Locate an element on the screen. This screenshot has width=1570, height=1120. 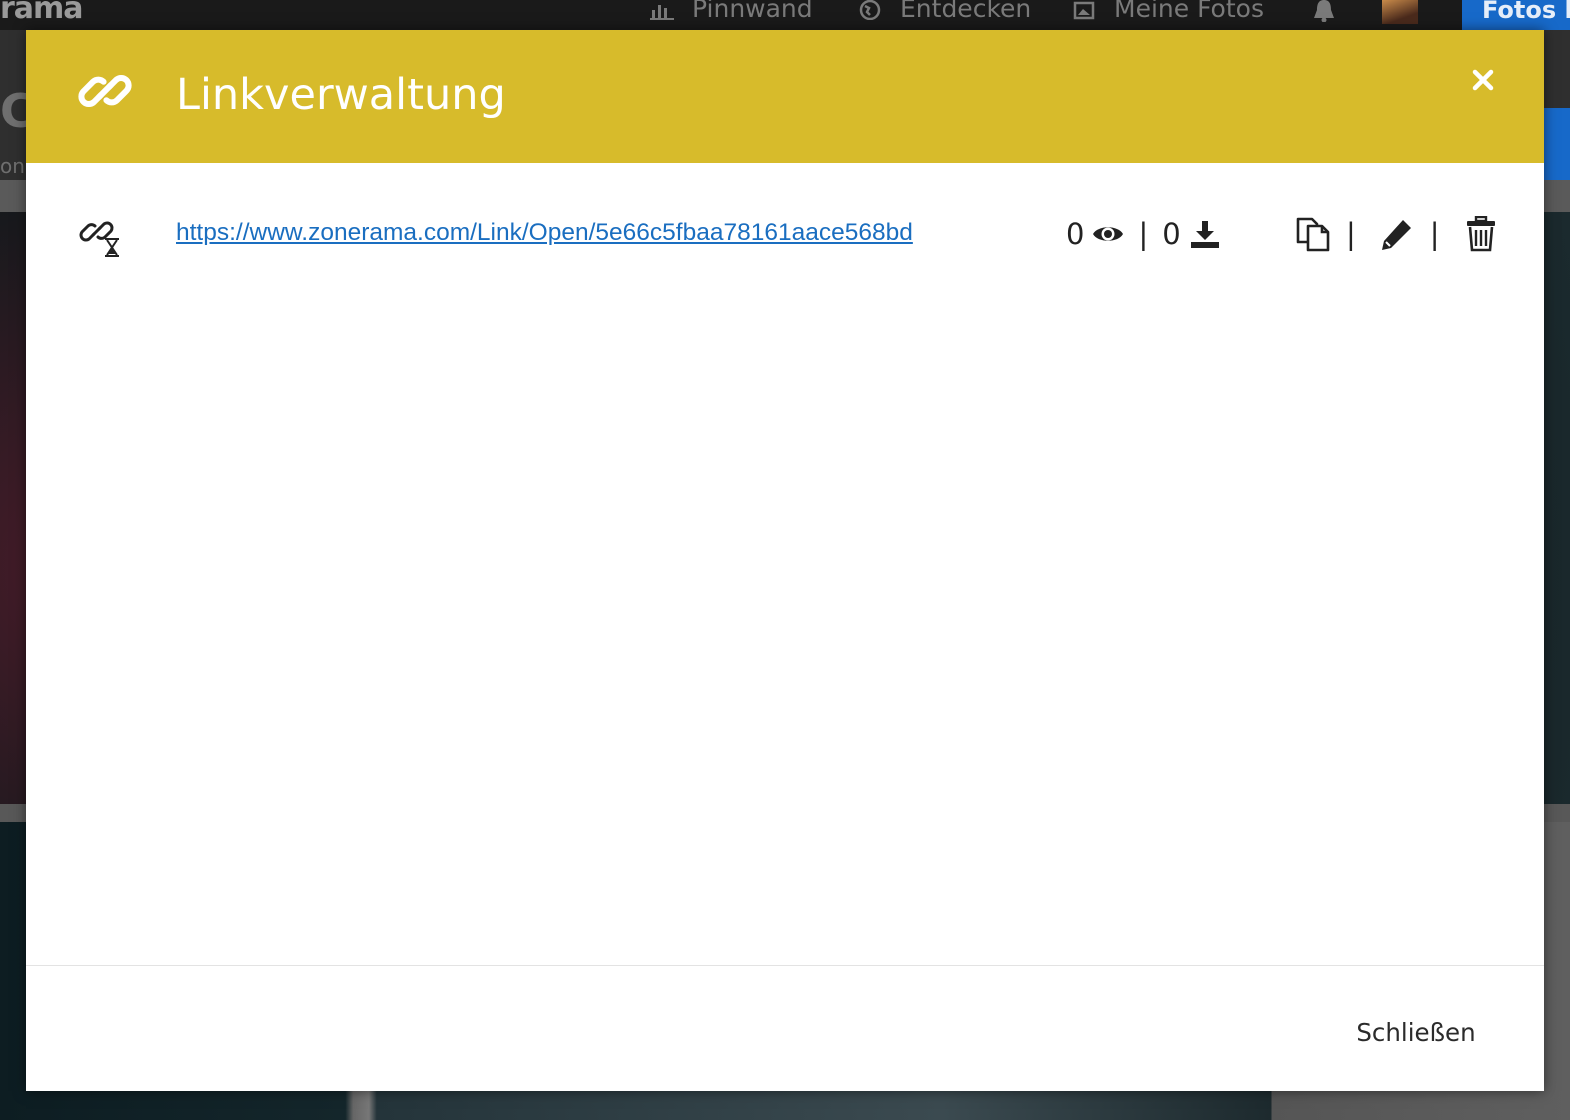
nav-item-pinnwand: Pinnwand is located at coordinates (731, 11).